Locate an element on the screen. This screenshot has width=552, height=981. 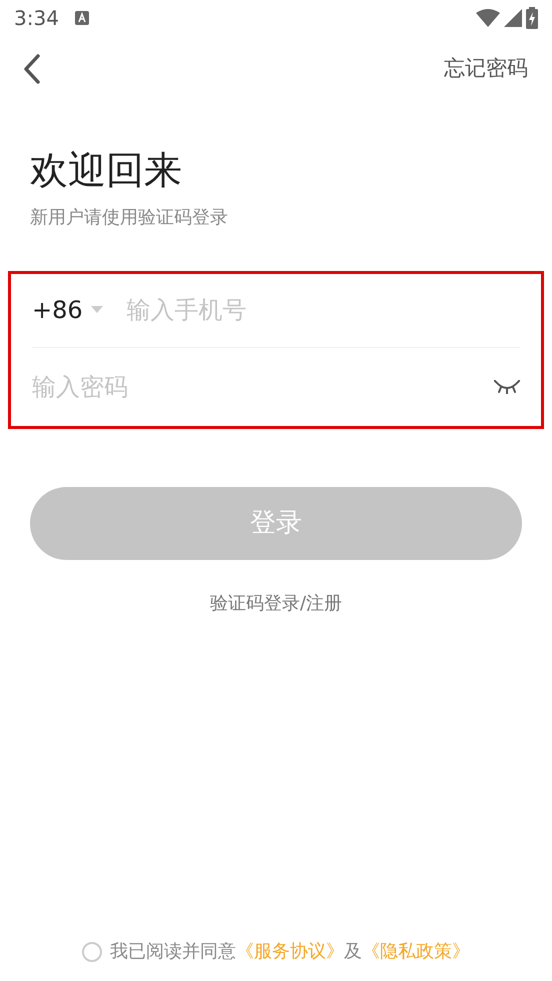
signal-icon is located at coordinates (513, 18).